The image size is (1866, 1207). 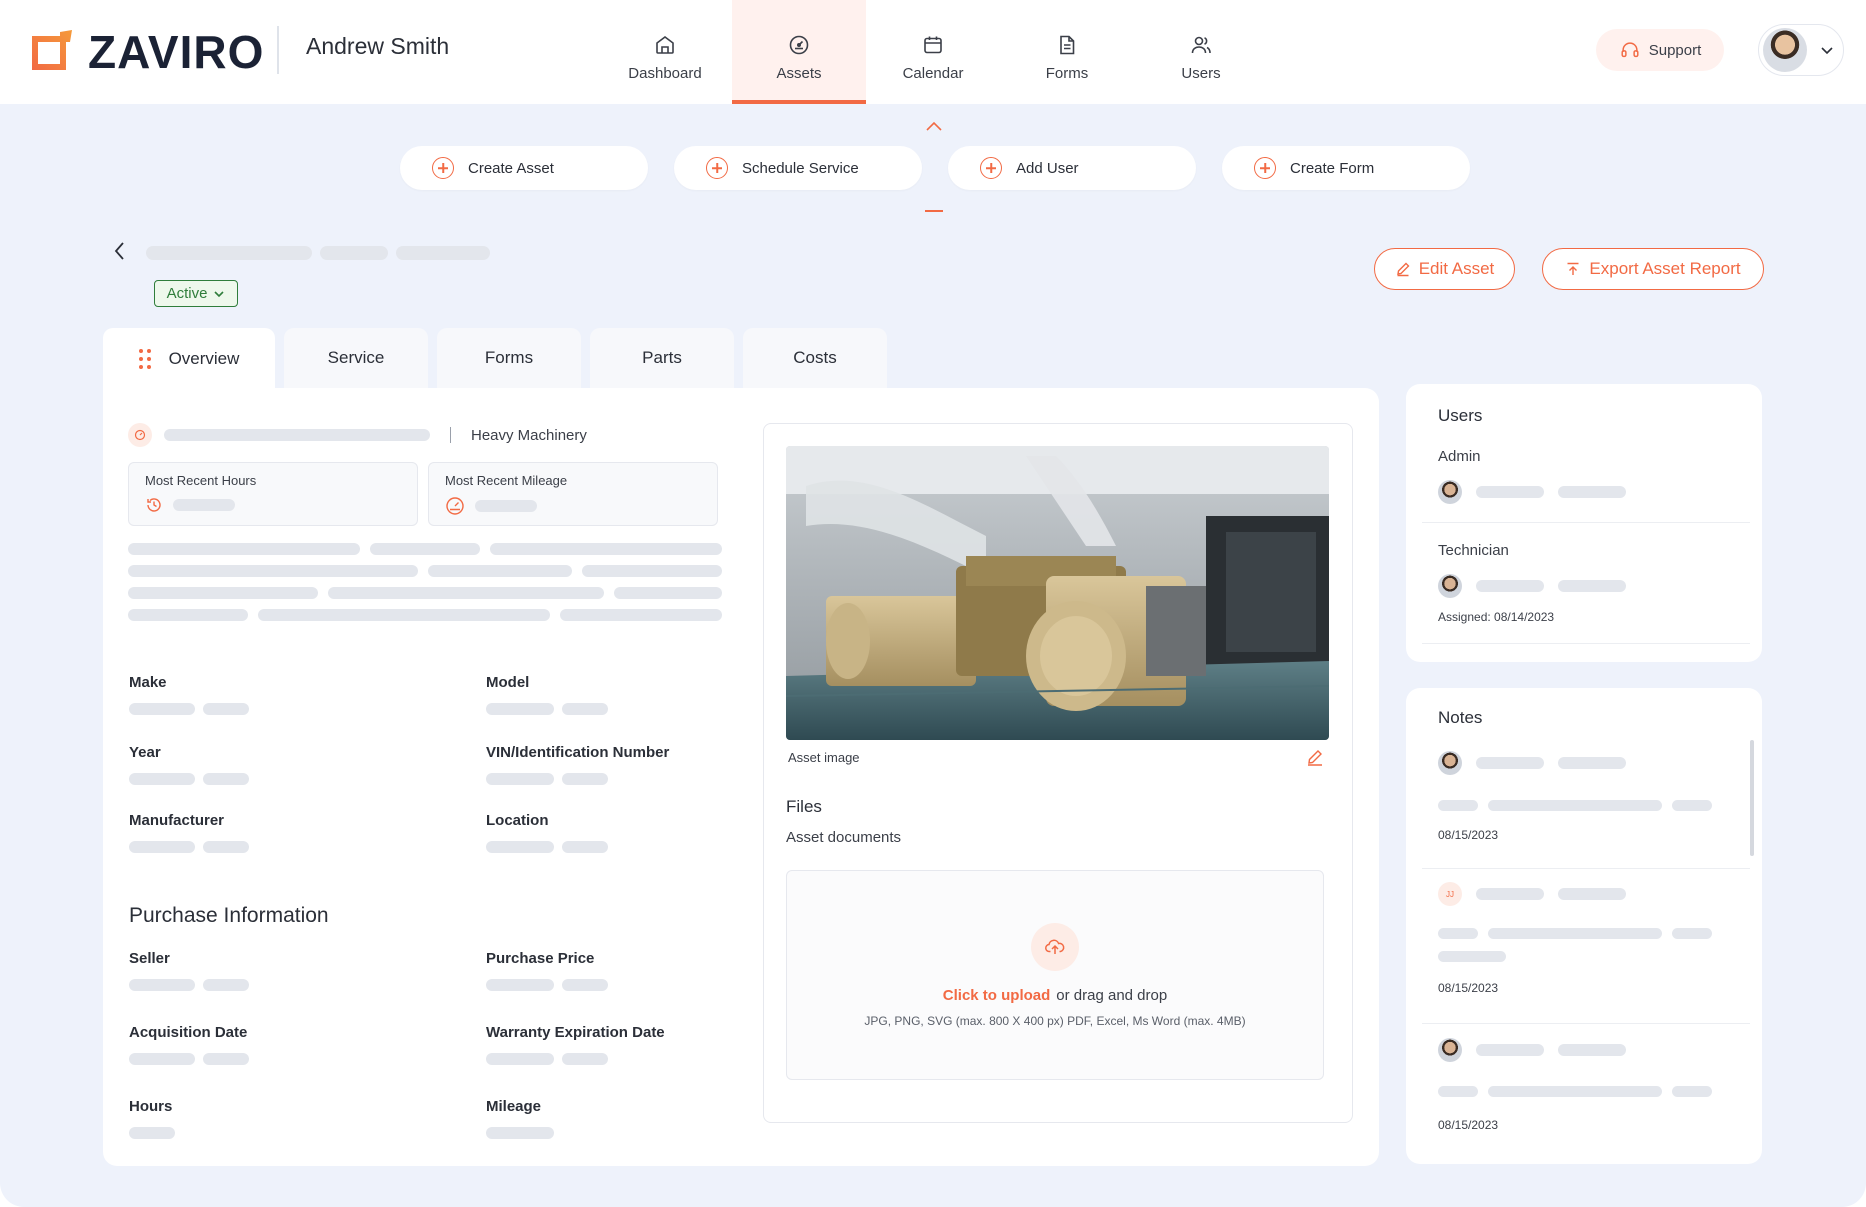 What do you see at coordinates (1665, 268) in the screenshot?
I see `export-report-label: Export Asset Report` at bounding box center [1665, 268].